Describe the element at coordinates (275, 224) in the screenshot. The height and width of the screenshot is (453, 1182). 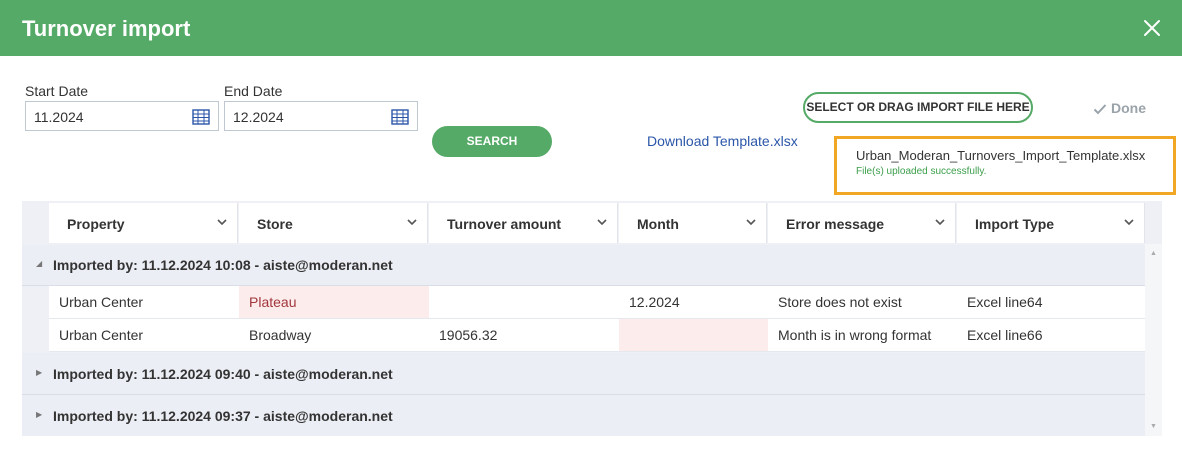
I see `column-header-label: Store` at that location.